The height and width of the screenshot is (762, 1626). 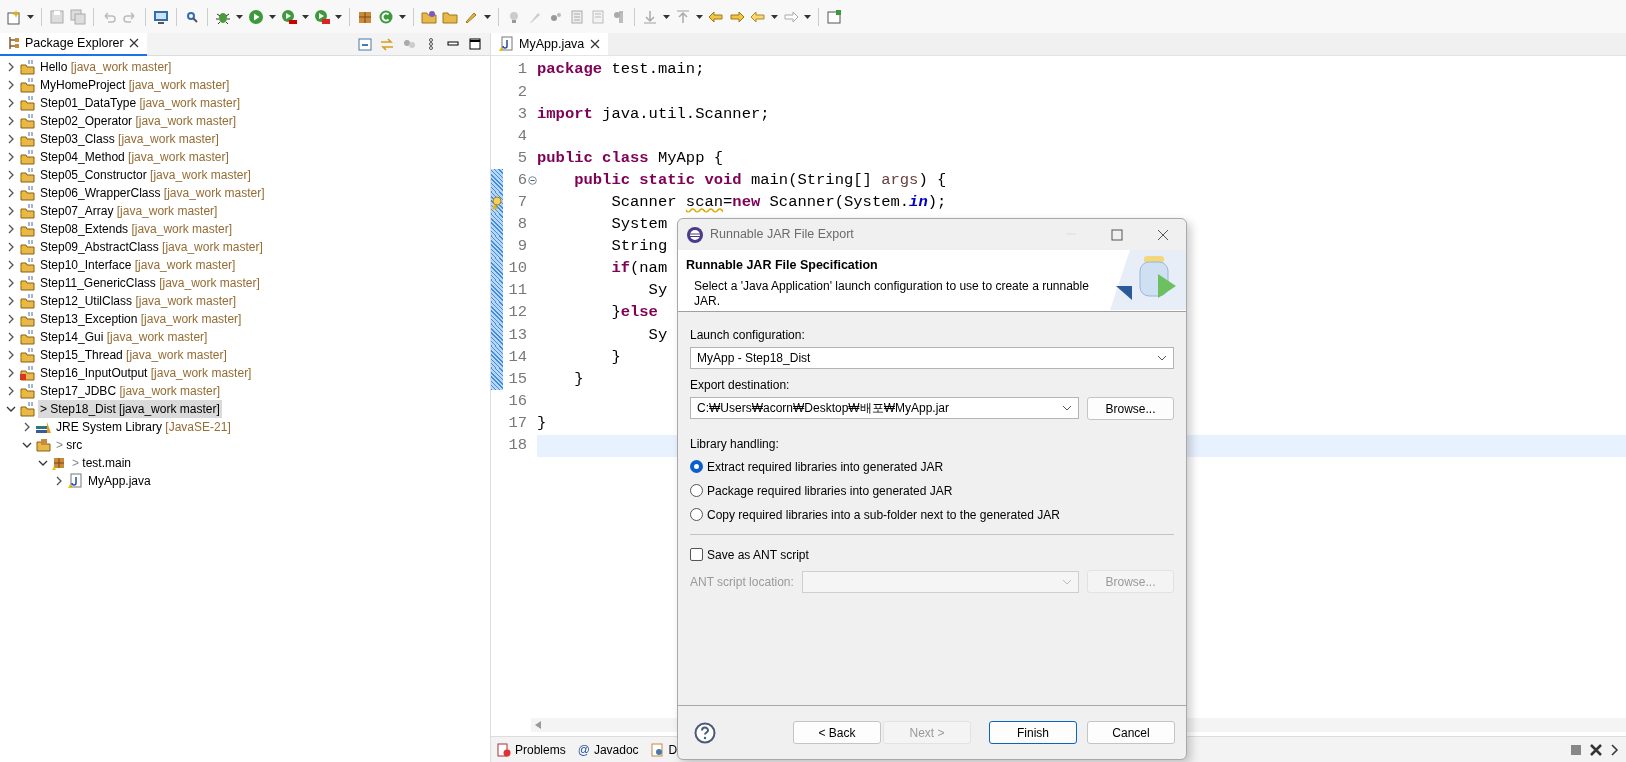 I want to click on code-line: import java.util.Scanner;, so click(x=653, y=114).